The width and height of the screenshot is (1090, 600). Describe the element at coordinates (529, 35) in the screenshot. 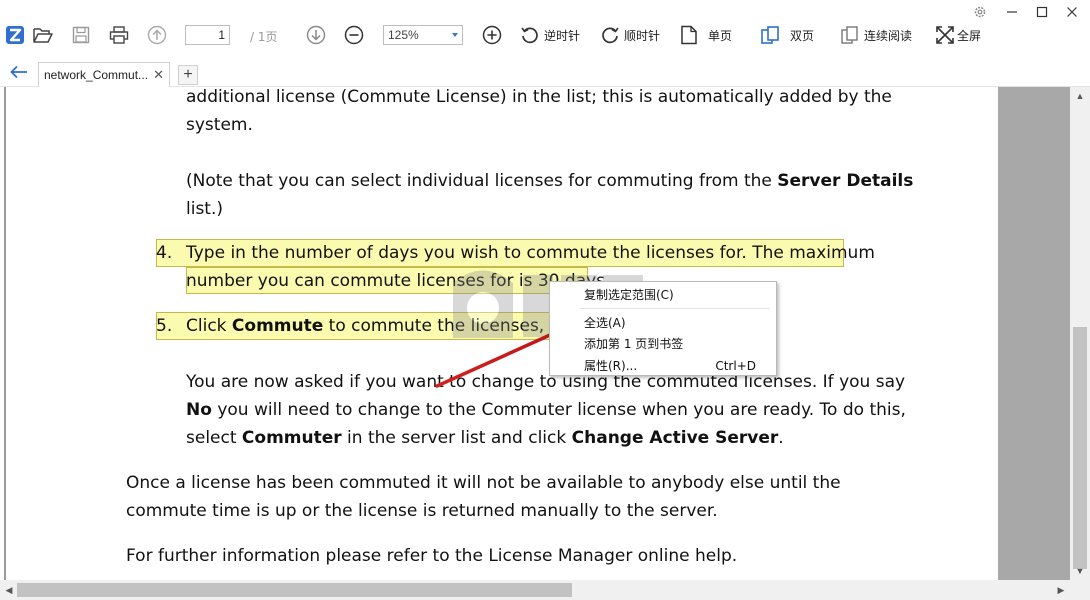

I see `rotate-ccw-icon` at that location.